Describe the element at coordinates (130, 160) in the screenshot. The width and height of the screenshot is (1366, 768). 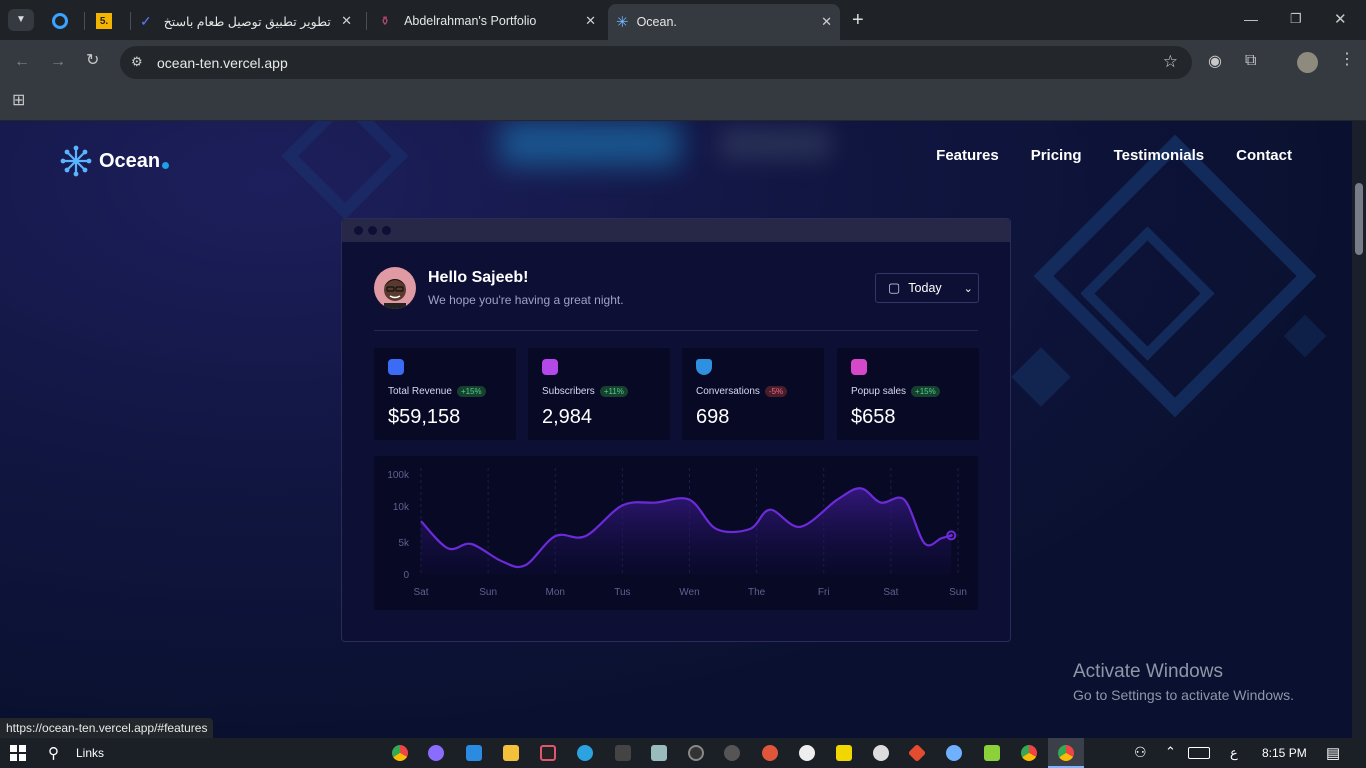
I see `logo-text: Ocean` at that location.